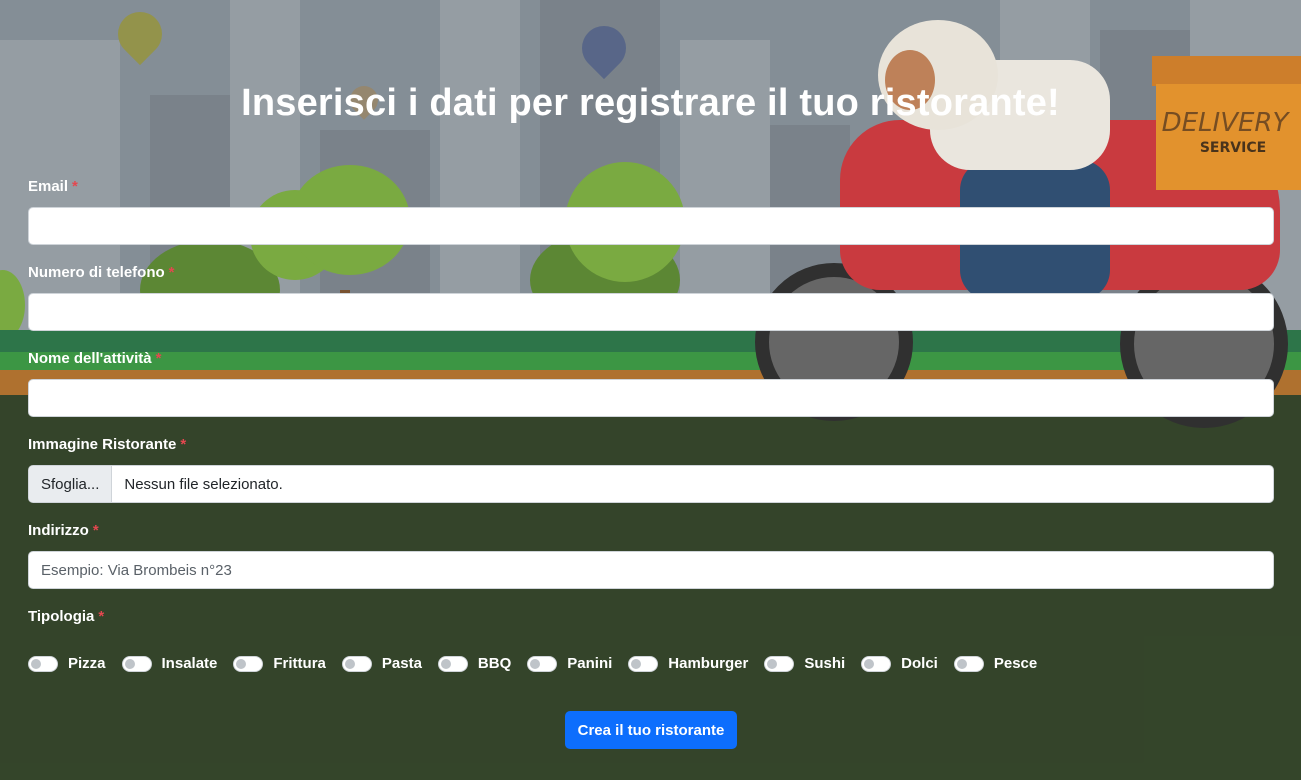  Describe the element at coordinates (651, 484) in the screenshot. I see `image-file-input: Sfoglia... Nessun file selezionato.` at that location.